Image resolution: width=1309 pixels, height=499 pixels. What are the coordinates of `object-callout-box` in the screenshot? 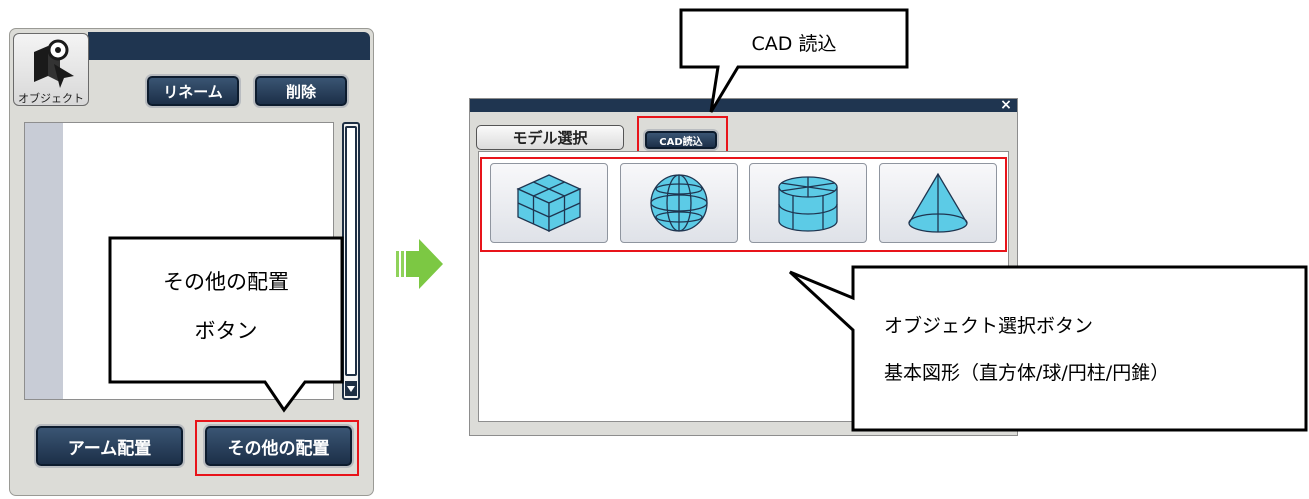 It's located at (1048, 348).